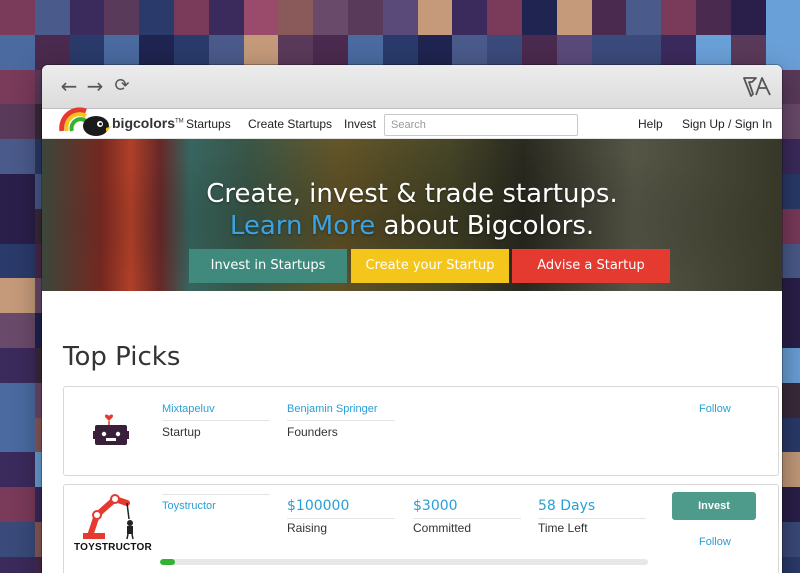 The width and height of the screenshot is (800, 573). What do you see at coordinates (307, 528) in the screenshot?
I see `raising-label: Raising` at bounding box center [307, 528].